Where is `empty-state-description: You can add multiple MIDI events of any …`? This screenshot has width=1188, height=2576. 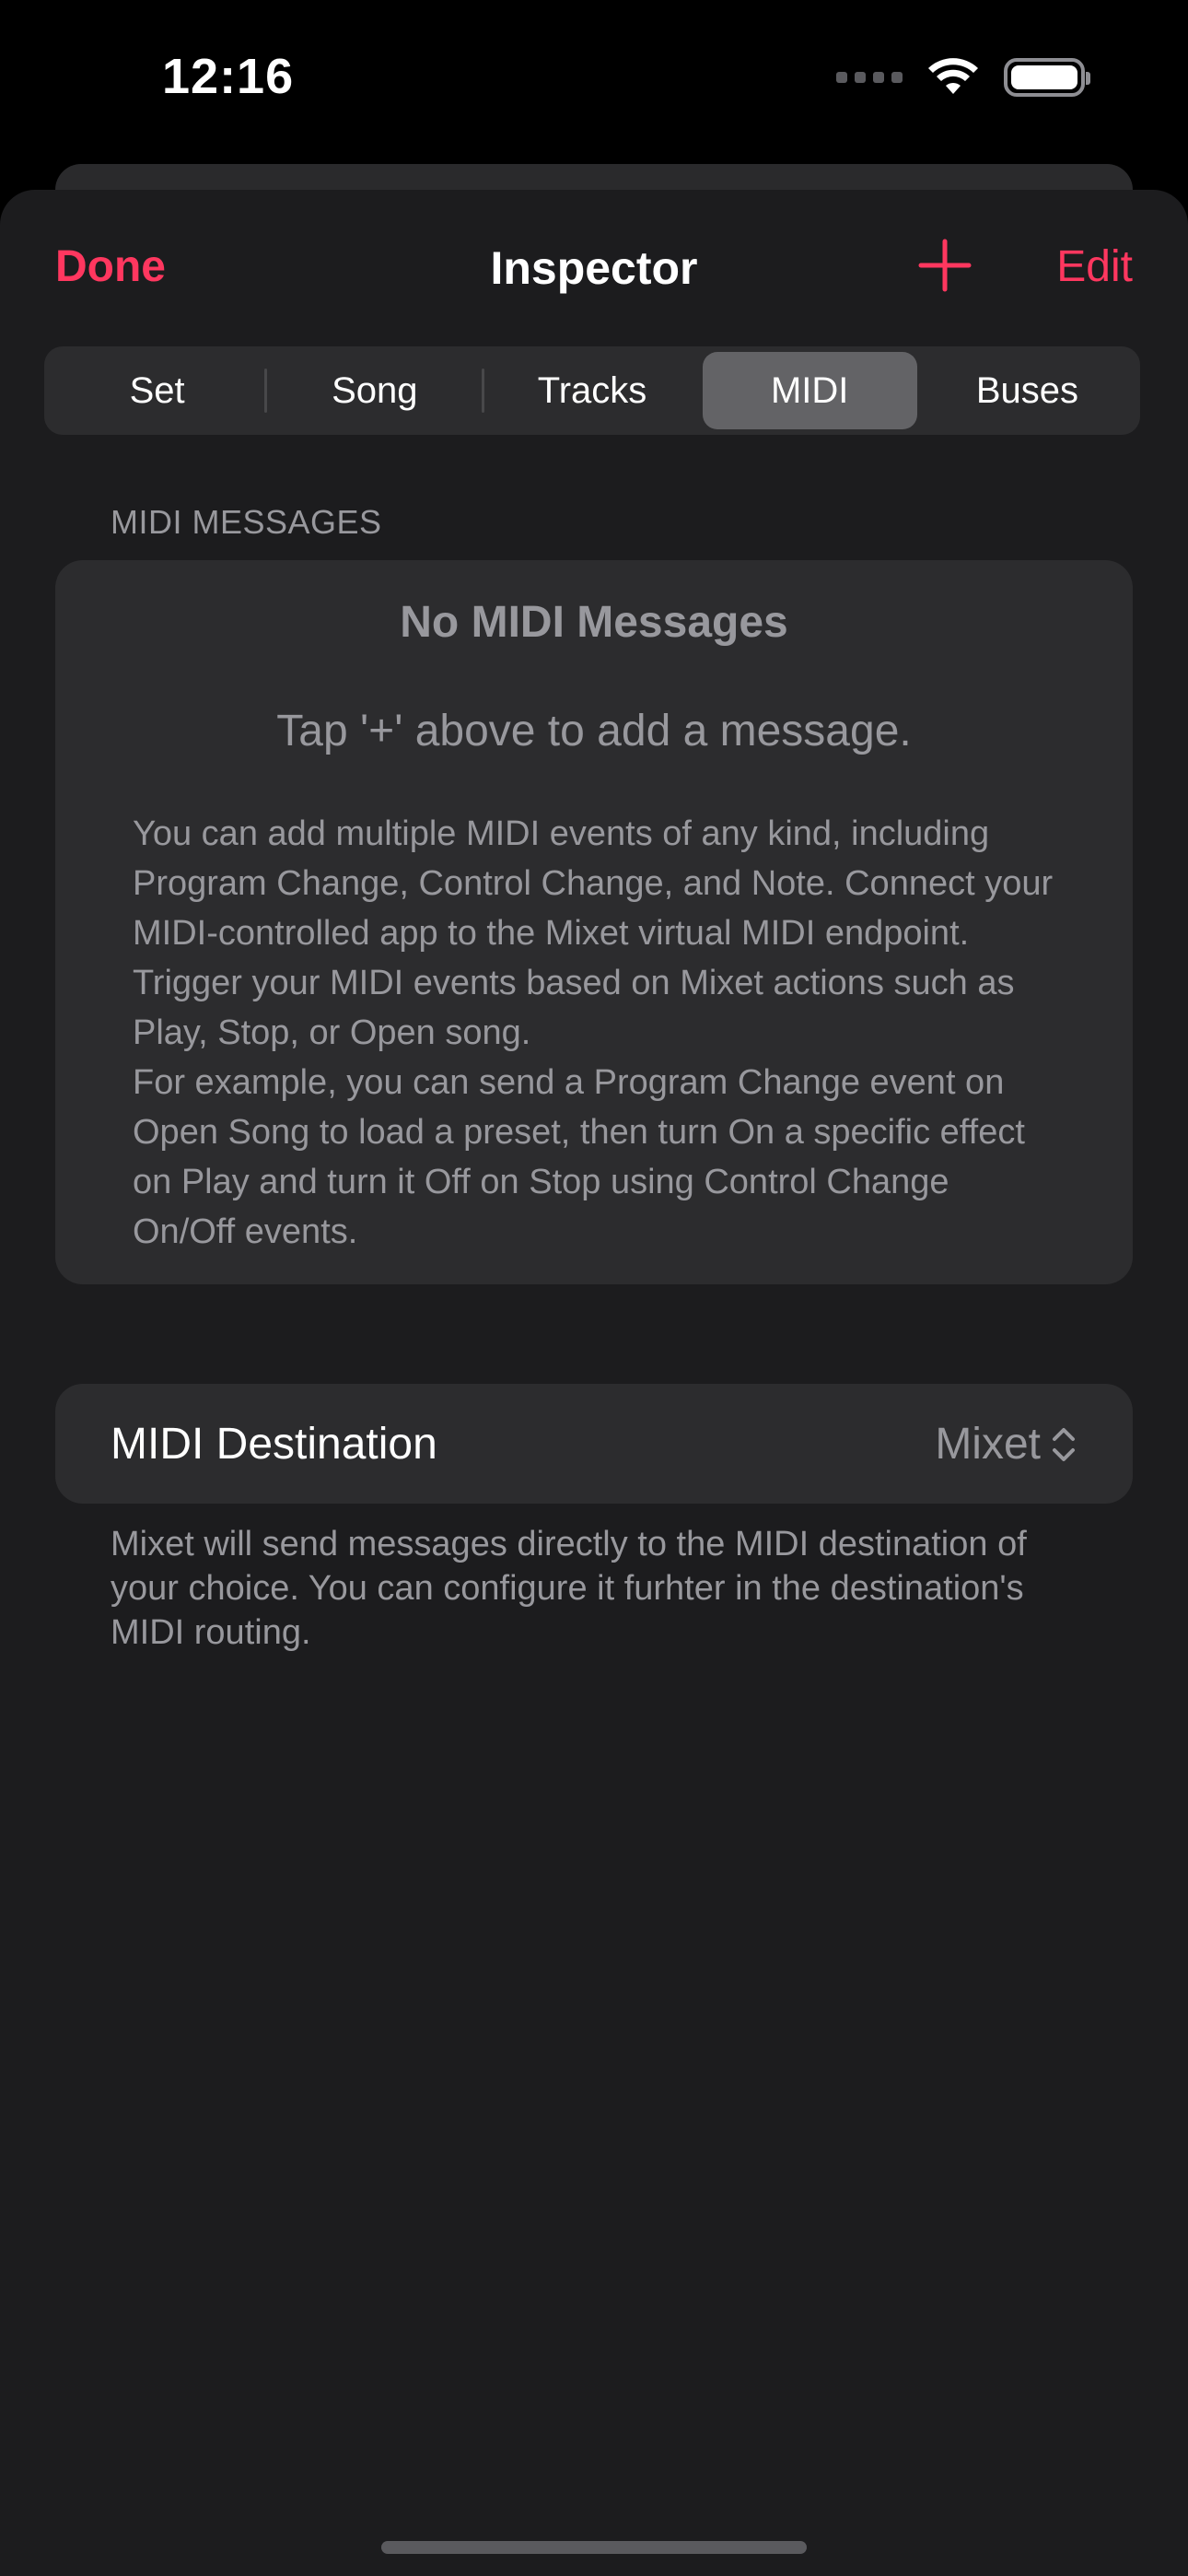
empty-state-description: You can add multiple MIDI events of any … is located at coordinates (593, 1032).